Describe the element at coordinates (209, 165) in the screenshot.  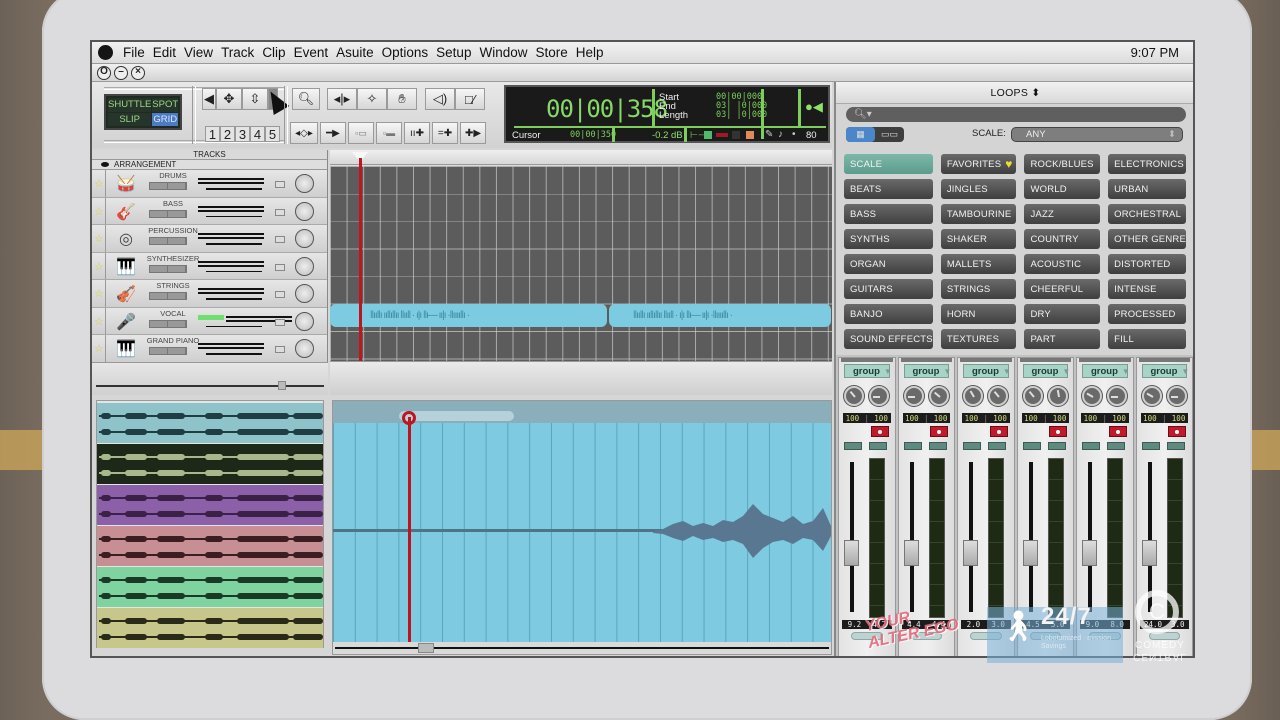
I see `arrangement-header: ARRANGEMENT` at that location.